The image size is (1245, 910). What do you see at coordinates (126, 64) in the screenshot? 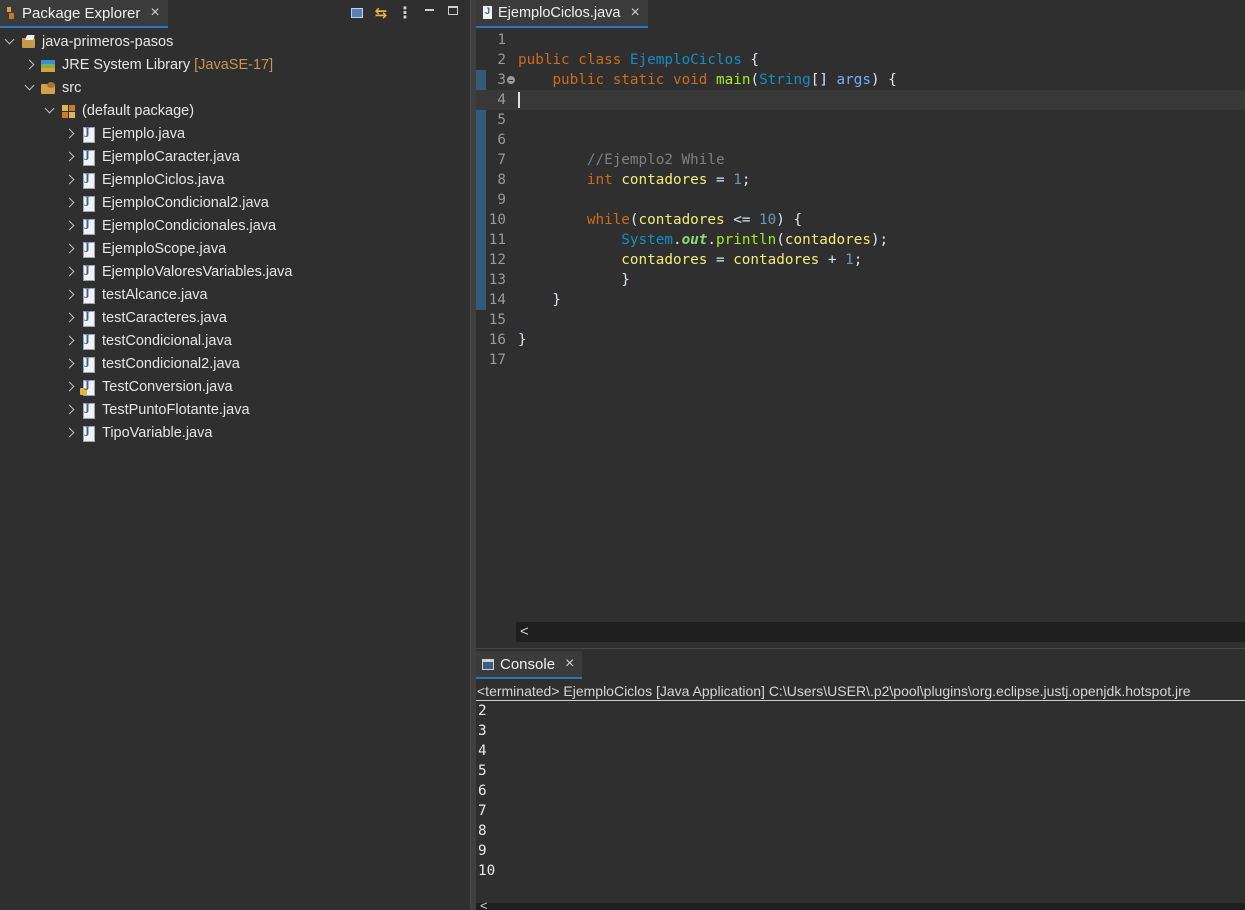
I see `library-name: JRE System Library` at bounding box center [126, 64].